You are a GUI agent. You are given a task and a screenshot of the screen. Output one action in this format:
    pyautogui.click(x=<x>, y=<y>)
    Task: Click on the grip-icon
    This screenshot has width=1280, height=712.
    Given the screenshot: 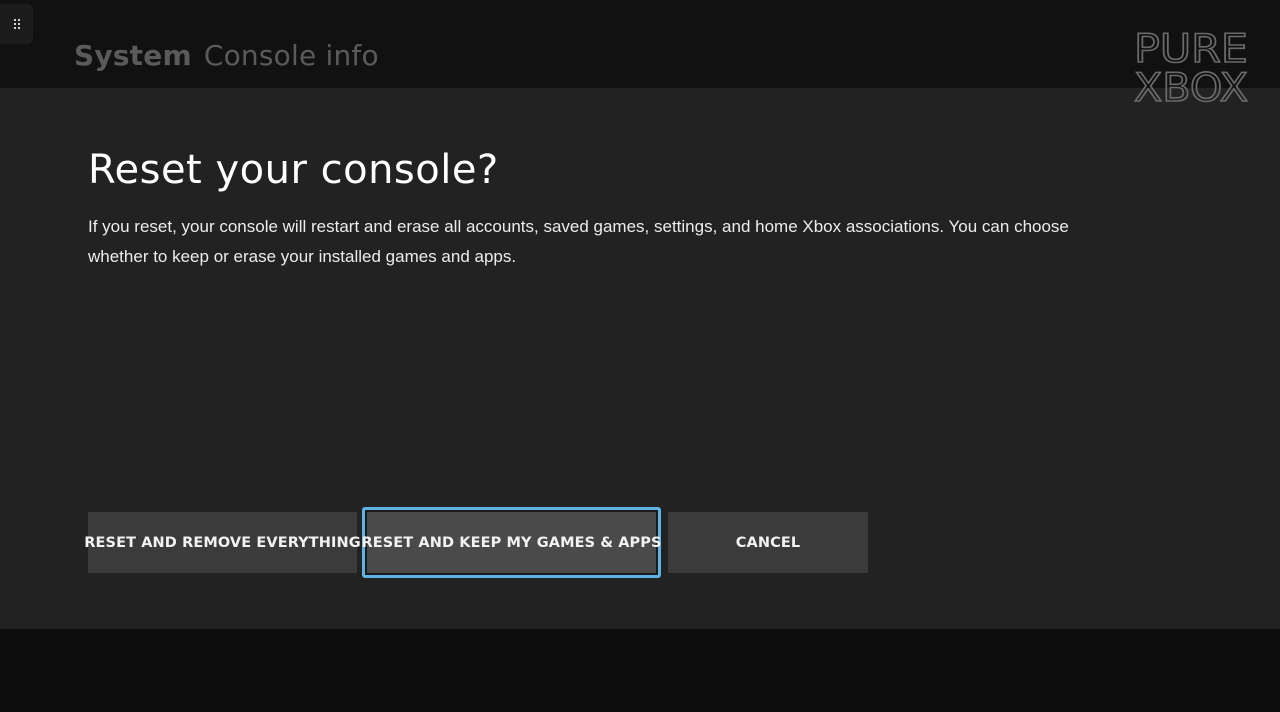 What is the action you would take?
    pyautogui.click(x=16, y=24)
    